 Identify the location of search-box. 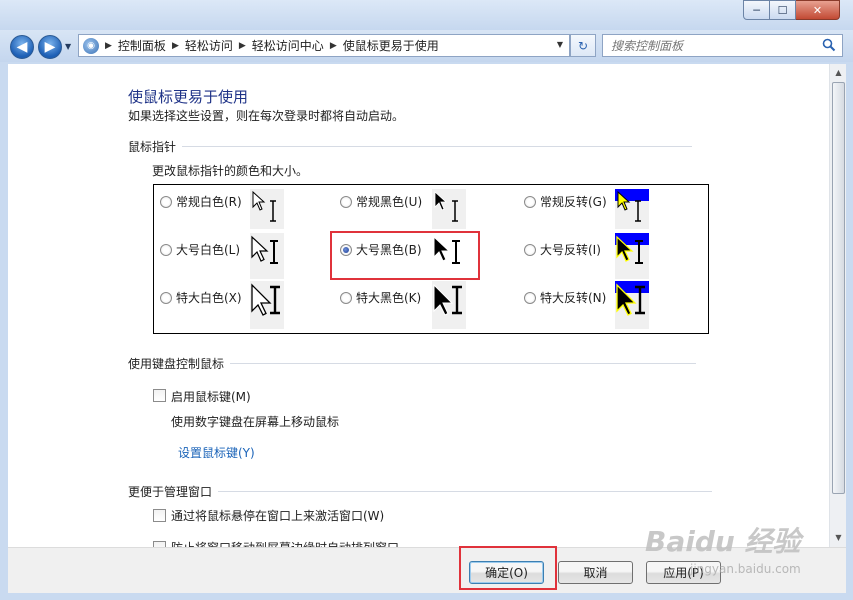
(722, 45).